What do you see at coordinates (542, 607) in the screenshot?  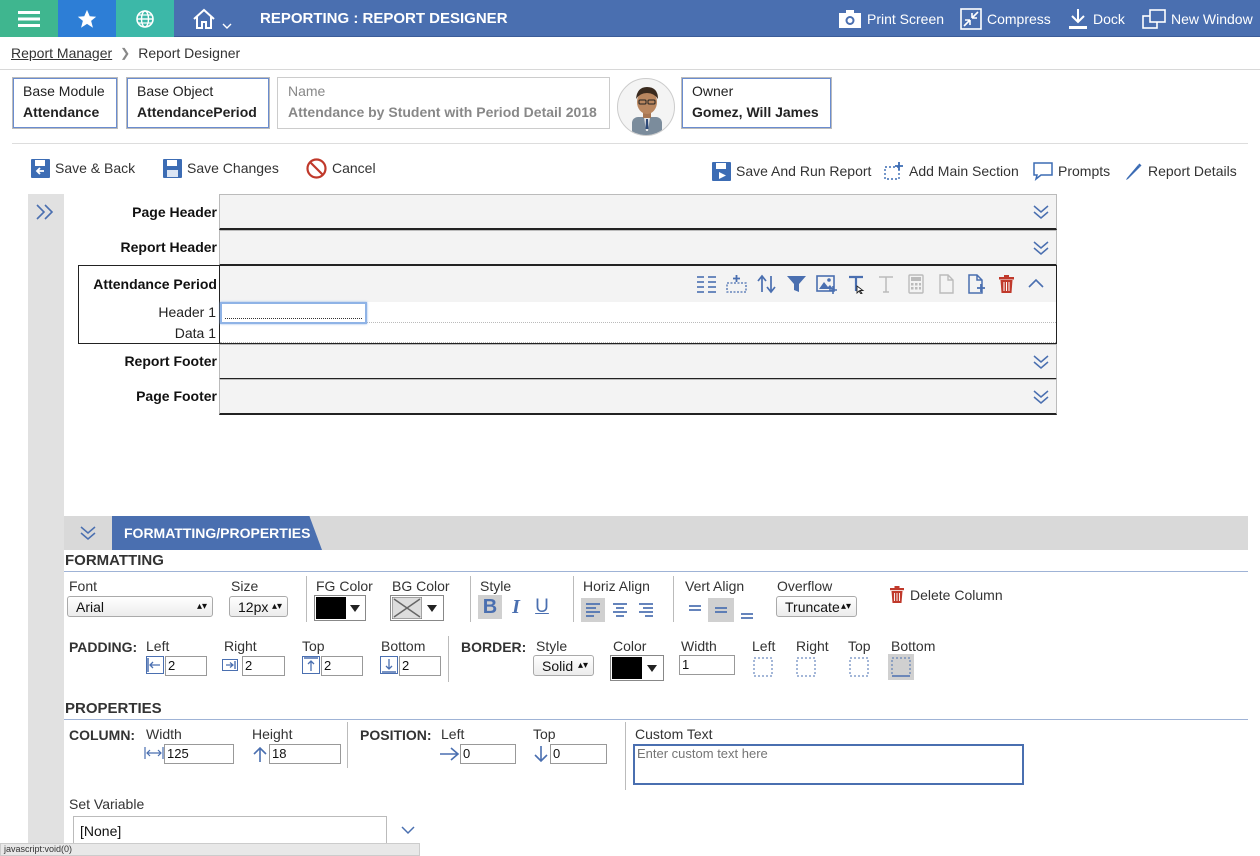 I see `underline-toggle: U` at bounding box center [542, 607].